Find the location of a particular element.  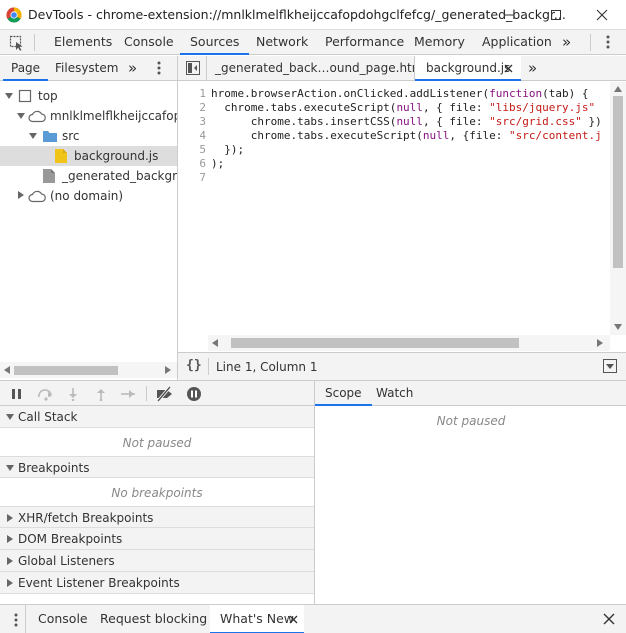

document-file-icon is located at coordinates (49, 176).